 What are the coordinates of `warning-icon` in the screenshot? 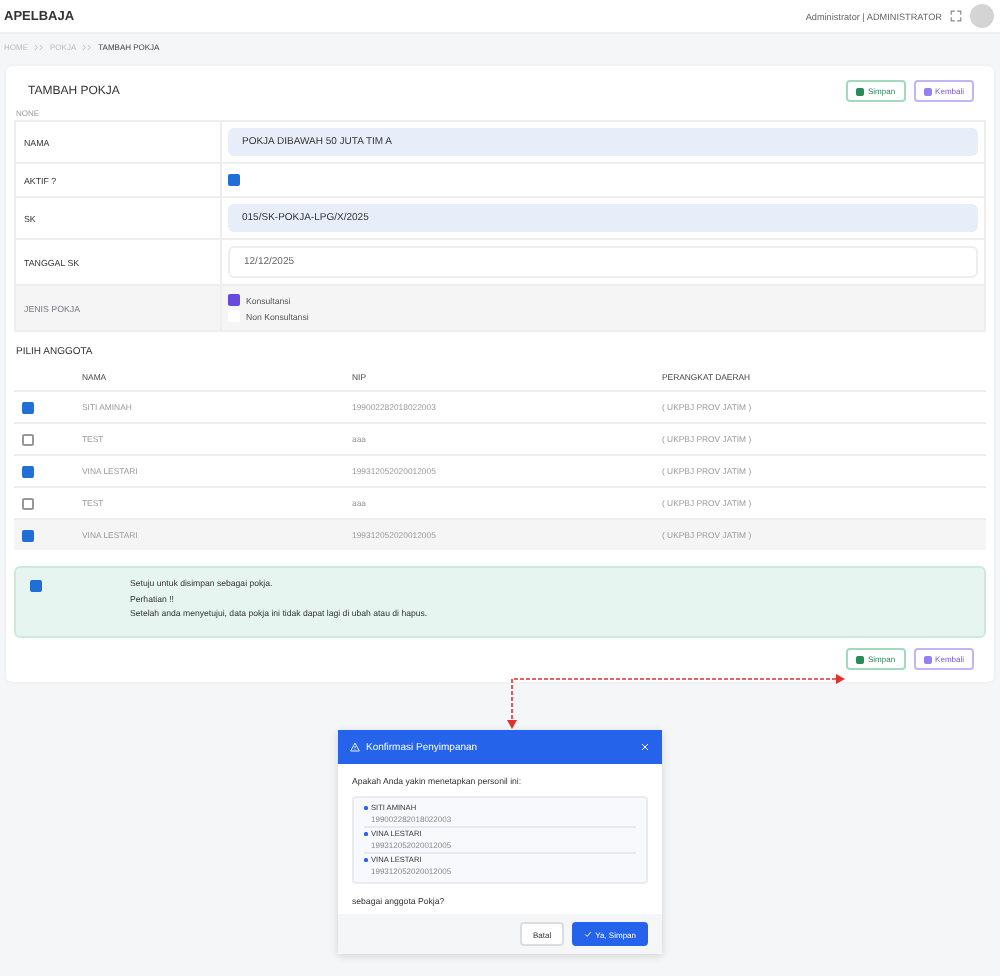 It's located at (355, 747).